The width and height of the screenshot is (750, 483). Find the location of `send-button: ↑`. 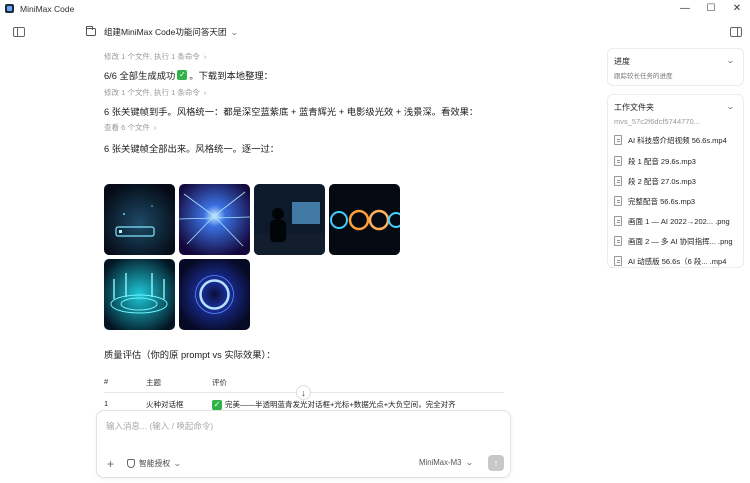

send-button: ↑ is located at coordinates (496, 463).